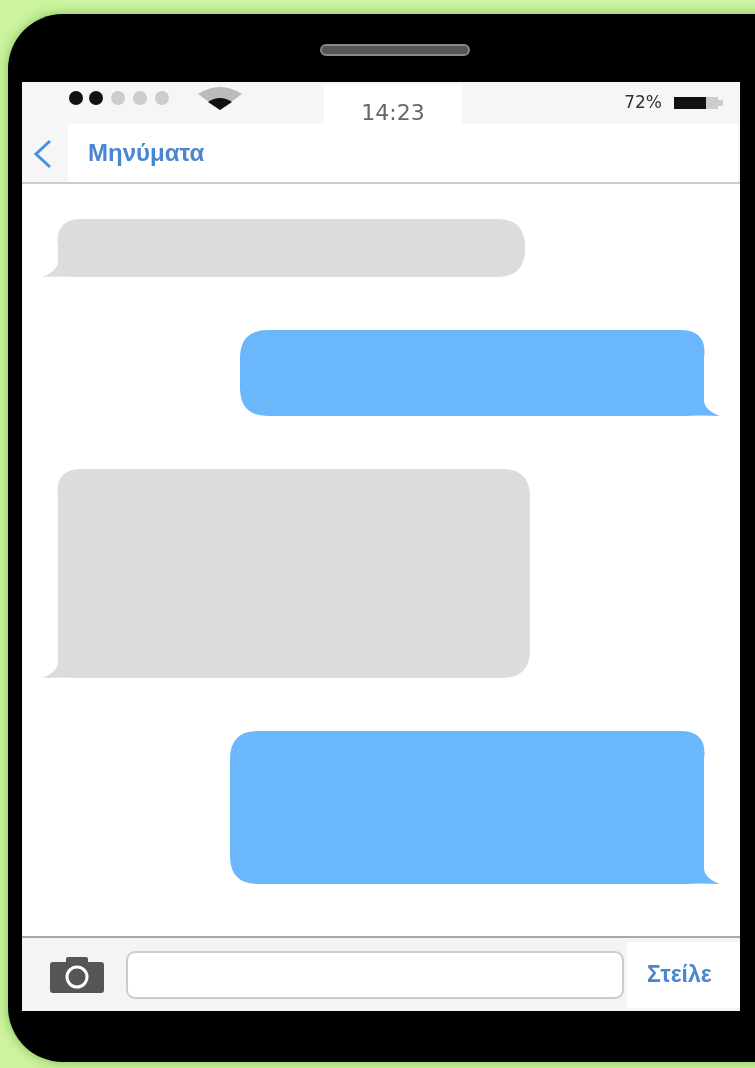  What do you see at coordinates (683, 974) in the screenshot?
I see `send-button: Στείλε` at bounding box center [683, 974].